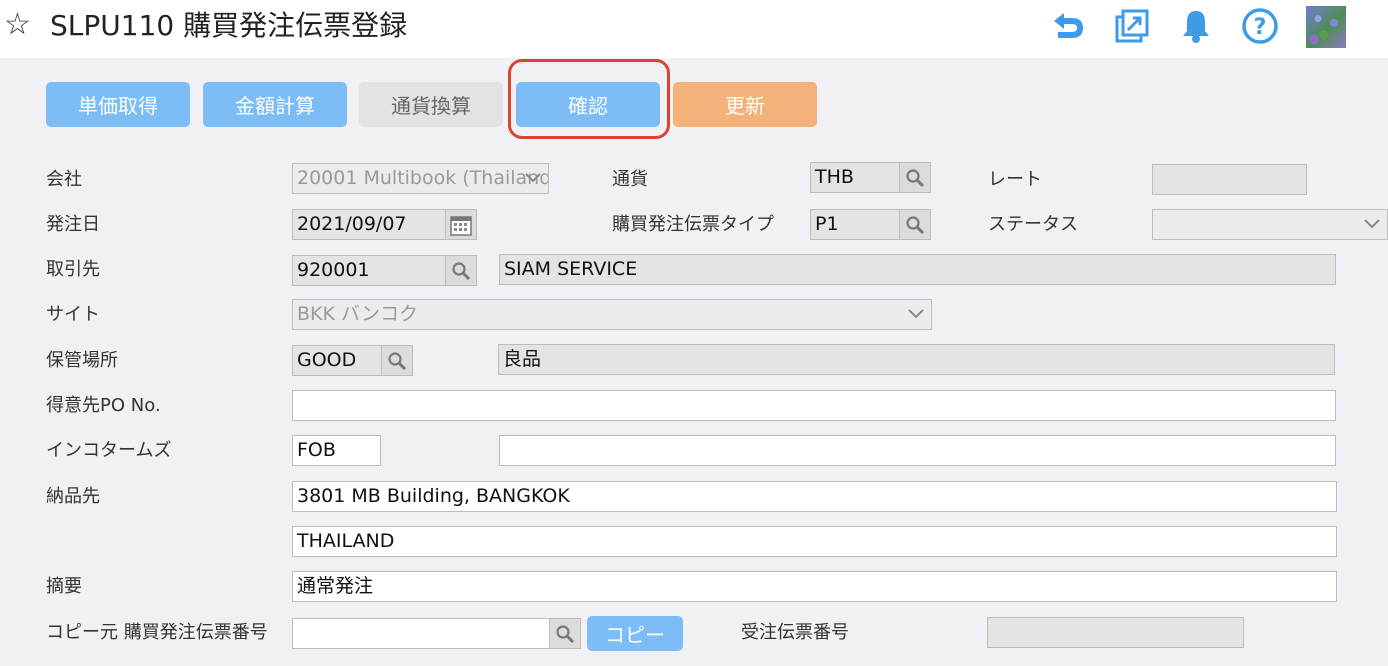  Describe the element at coordinates (357, 314) in the screenshot. I see `site-value: BKK バンコク` at that location.